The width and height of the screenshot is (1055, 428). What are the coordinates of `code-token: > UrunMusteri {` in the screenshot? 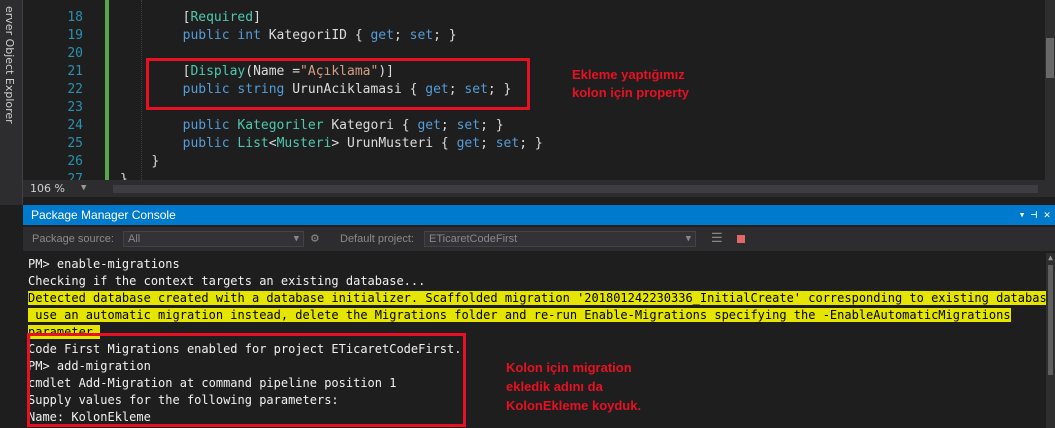 It's located at (394, 143).